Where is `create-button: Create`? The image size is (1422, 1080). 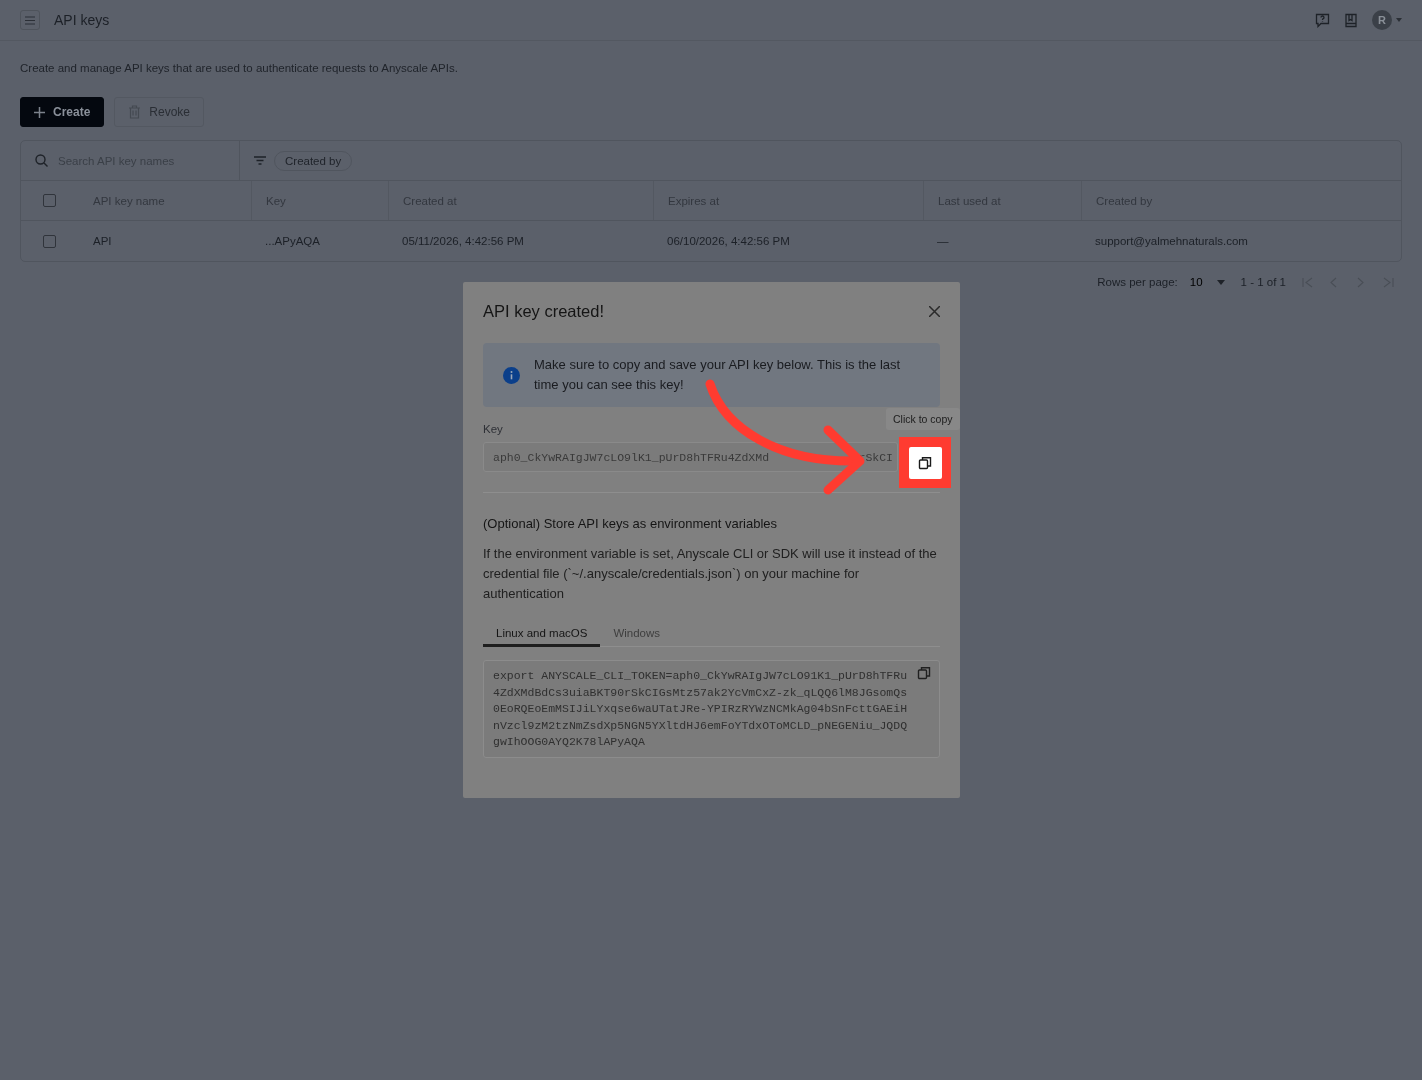 create-button: Create is located at coordinates (62, 112).